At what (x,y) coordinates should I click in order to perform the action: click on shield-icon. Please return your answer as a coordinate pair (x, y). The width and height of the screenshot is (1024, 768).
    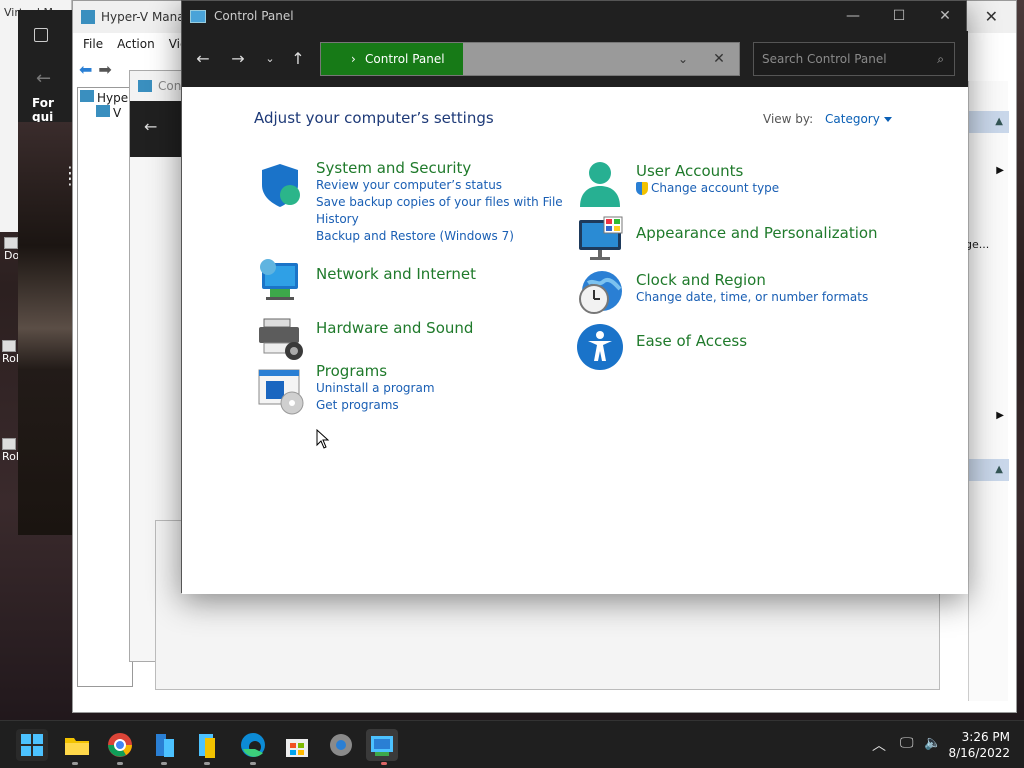
    Looking at the image, I should click on (280, 185).